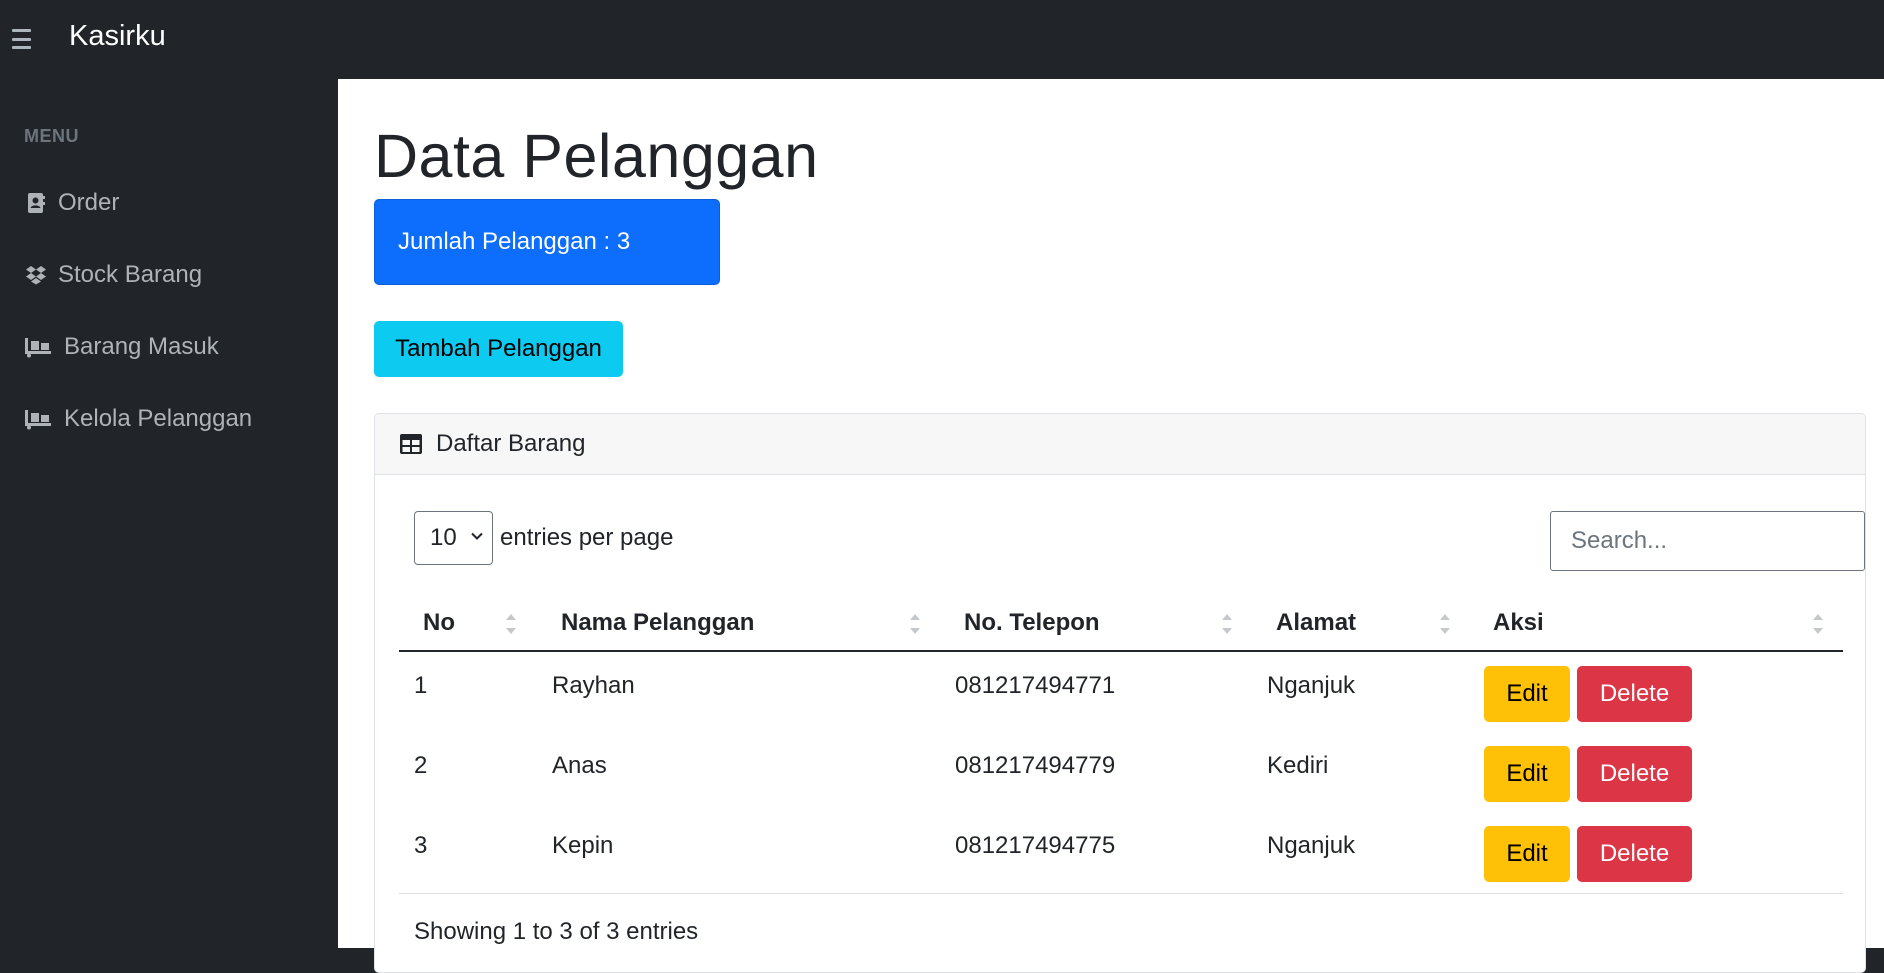 Image resolution: width=1884 pixels, height=973 pixels. Describe the element at coordinates (22, 39) in the screenshot. I see `menu-toggle-icon` at that location.